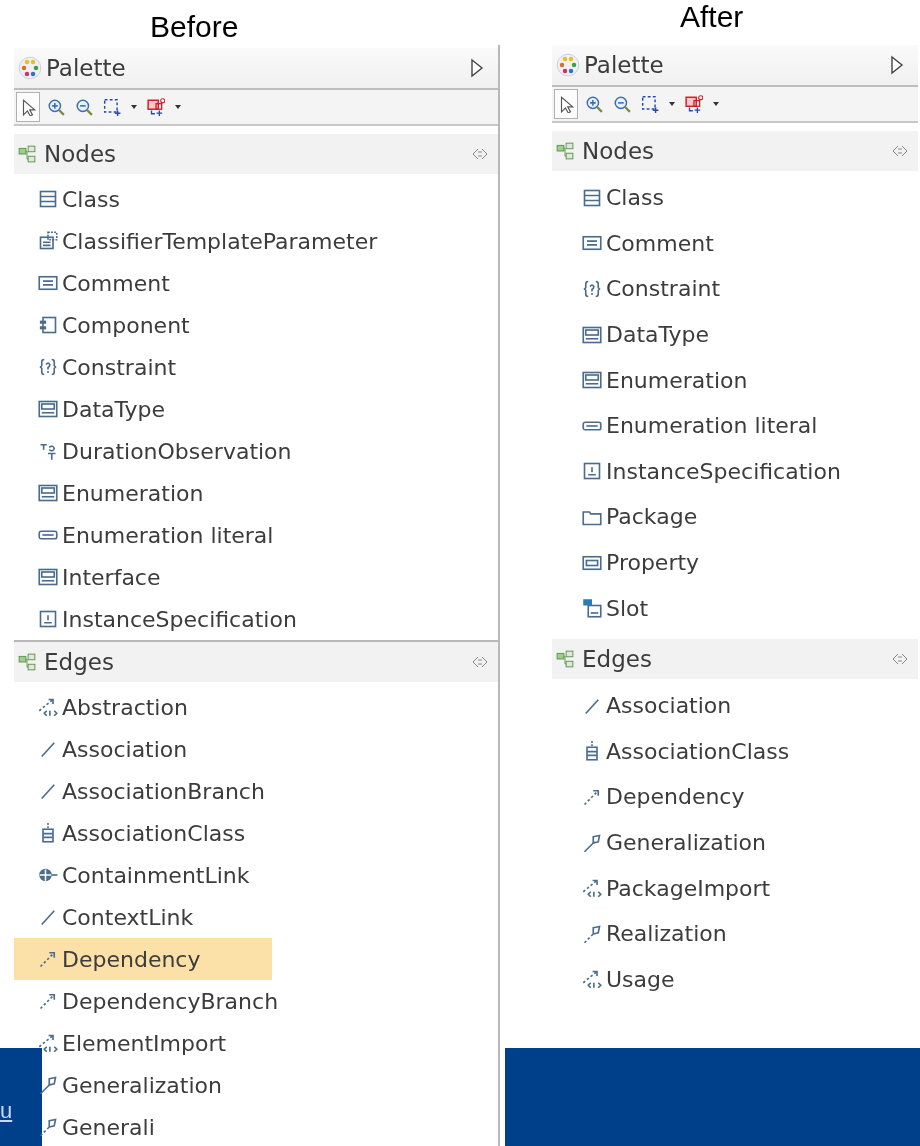  Describe the element at coordinates (629, 517) in the screenshot. I see `palette-item: Package` at that location.